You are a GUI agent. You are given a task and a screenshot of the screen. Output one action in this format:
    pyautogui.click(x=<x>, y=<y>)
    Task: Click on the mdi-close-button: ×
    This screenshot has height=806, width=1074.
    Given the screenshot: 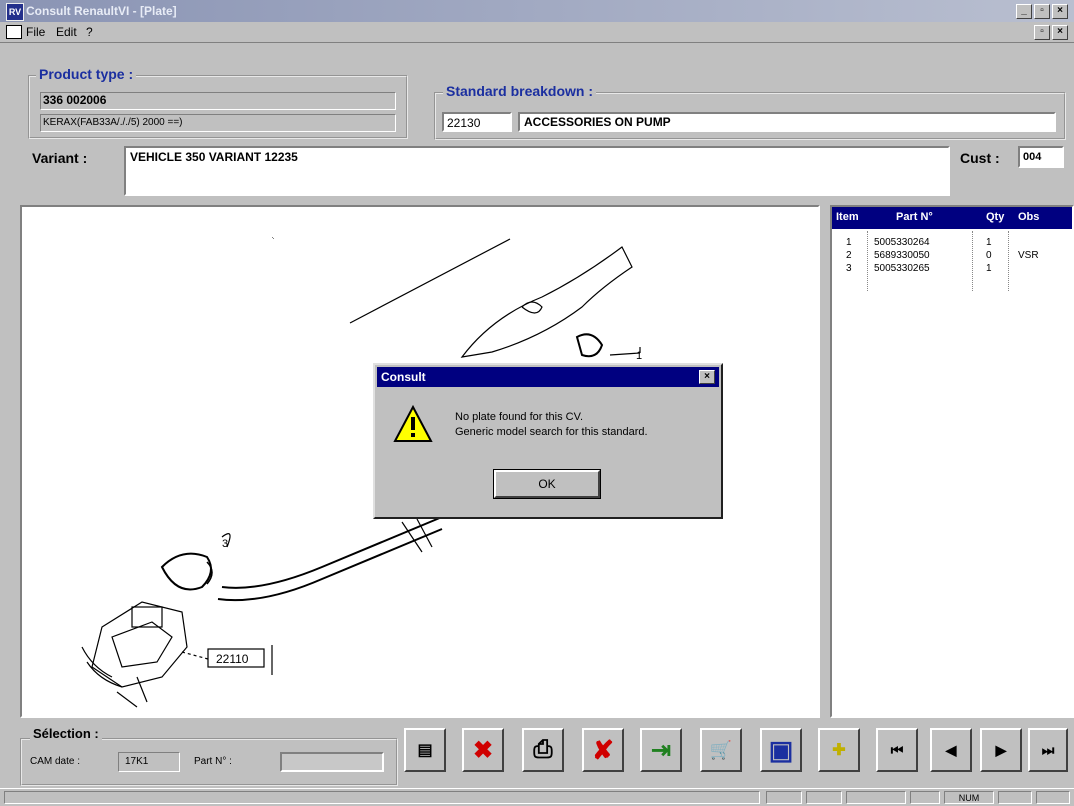 What is the action you would take?
    pyautogui.click(x=1060, y=32)
    